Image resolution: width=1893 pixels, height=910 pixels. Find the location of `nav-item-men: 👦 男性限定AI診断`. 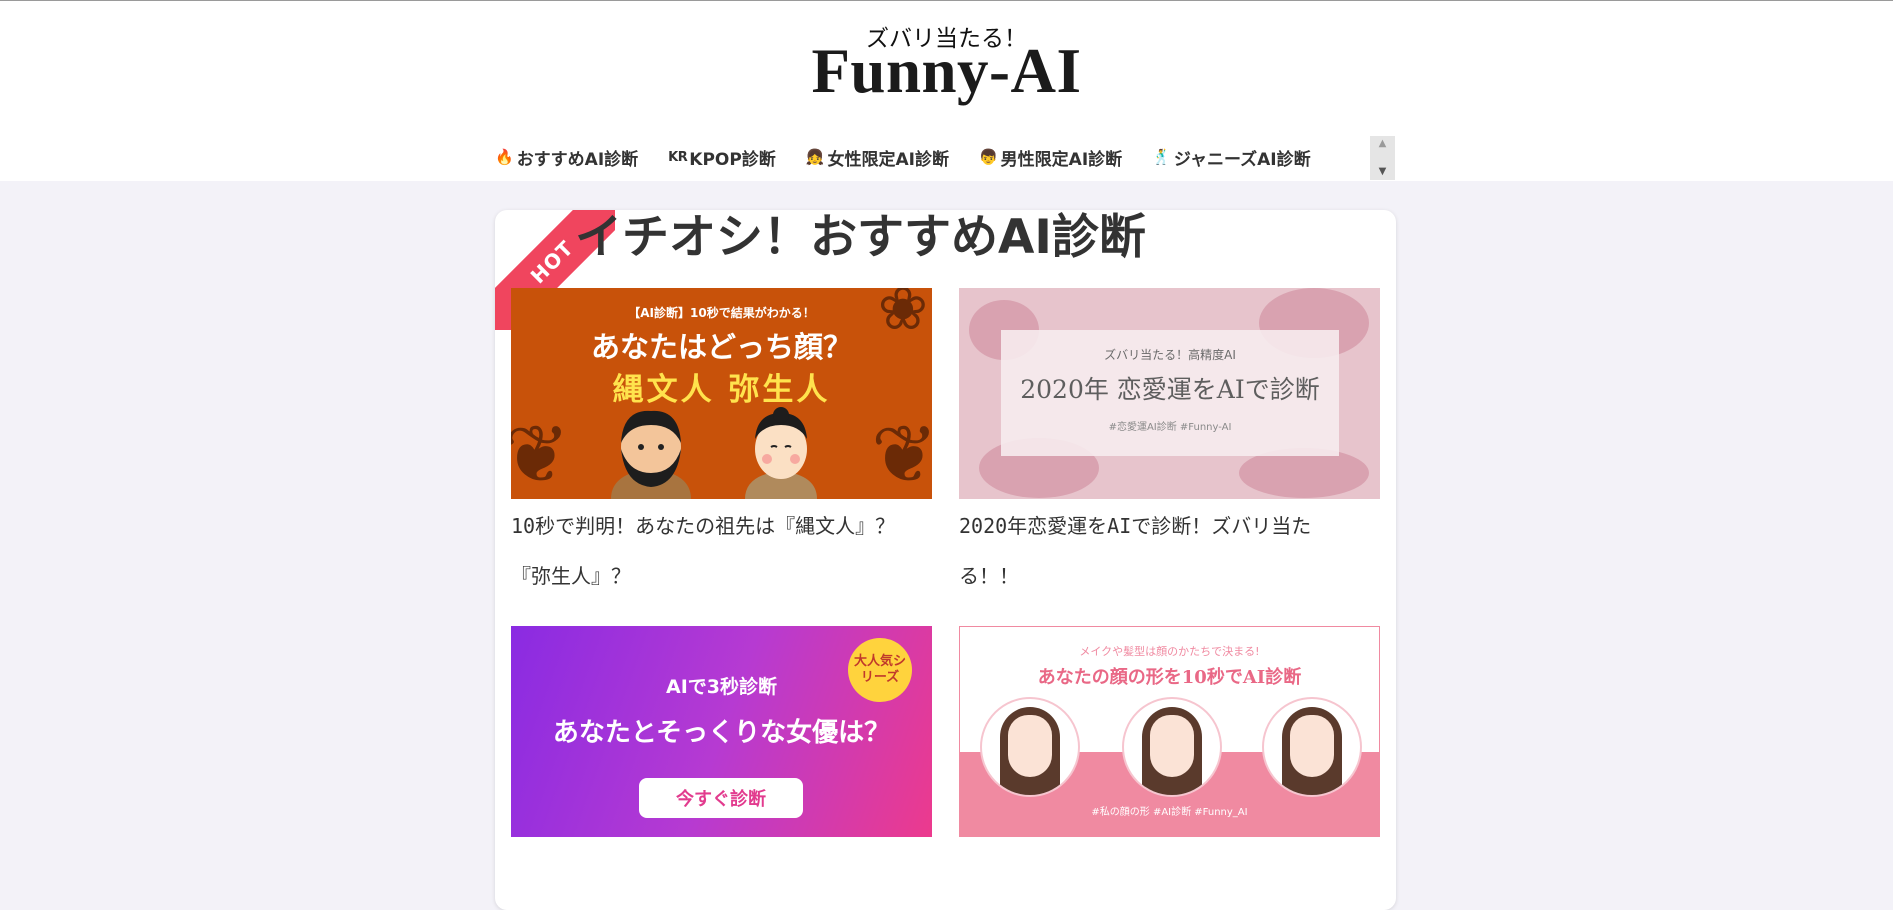

nav-item-men: 👦 男性限定AI診断 is located at coordinates (1050, 157).